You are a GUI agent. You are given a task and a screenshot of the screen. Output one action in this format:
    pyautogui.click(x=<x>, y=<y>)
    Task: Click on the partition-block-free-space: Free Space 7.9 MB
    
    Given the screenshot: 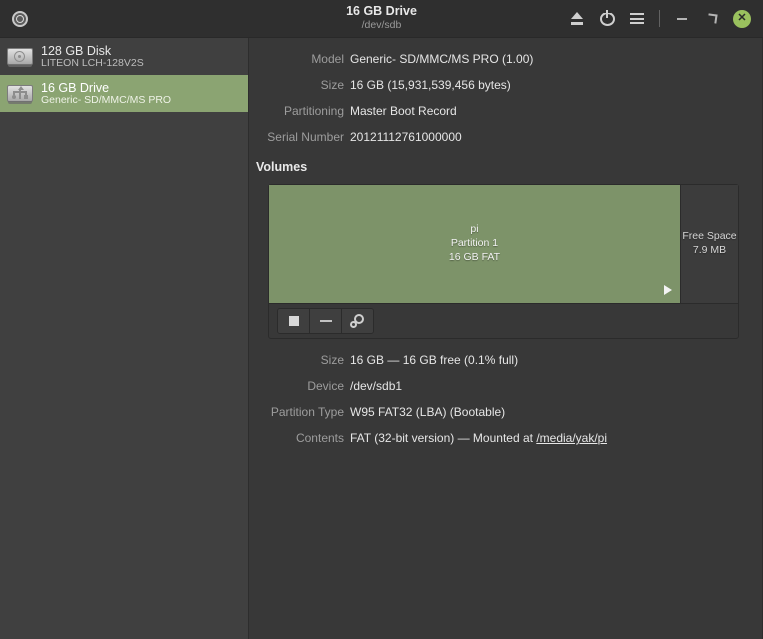 What is the action you would take?
    pyautogui.click(x=709, y=244)
    